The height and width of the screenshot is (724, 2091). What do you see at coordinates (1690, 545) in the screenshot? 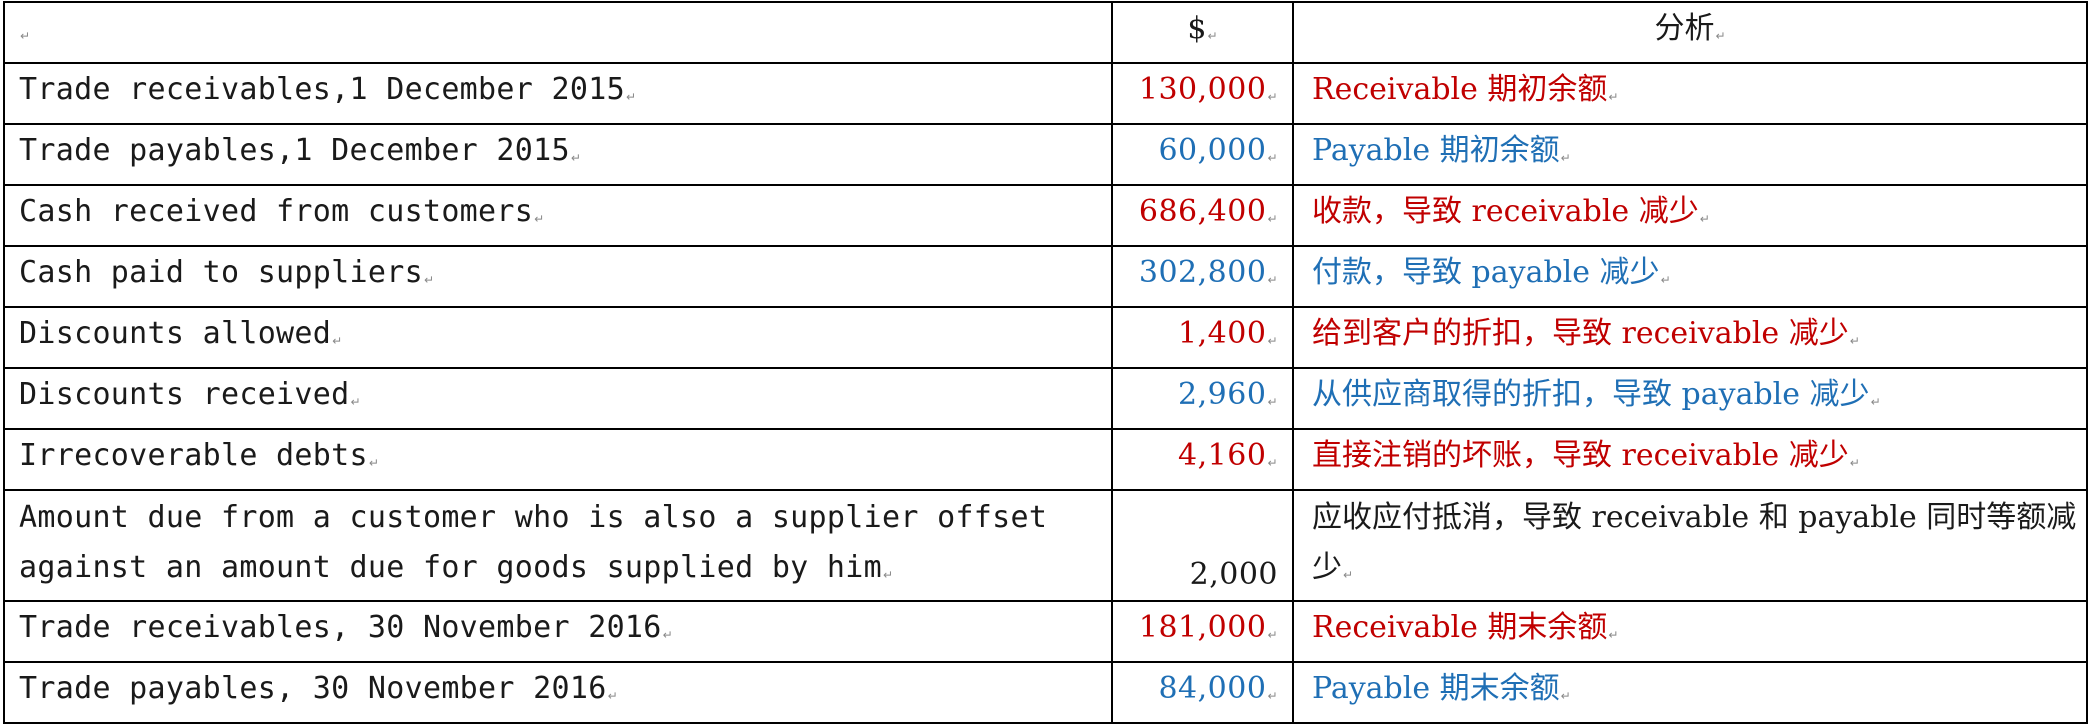
I see `analysis-cell: 应收应付抵消，导致 receivable 和 payable 同时等额减少↵` at bounding box center [1690, 545].